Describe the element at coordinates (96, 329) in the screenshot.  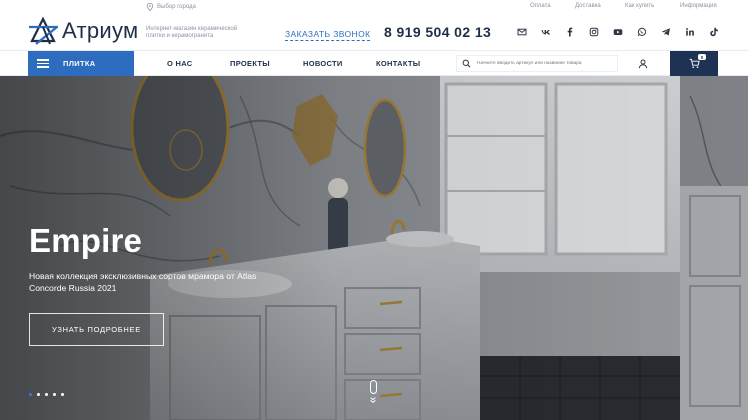
I see `learn-more-button: УЗНАТЬ ПОДРОБНЕЕ` at that location.